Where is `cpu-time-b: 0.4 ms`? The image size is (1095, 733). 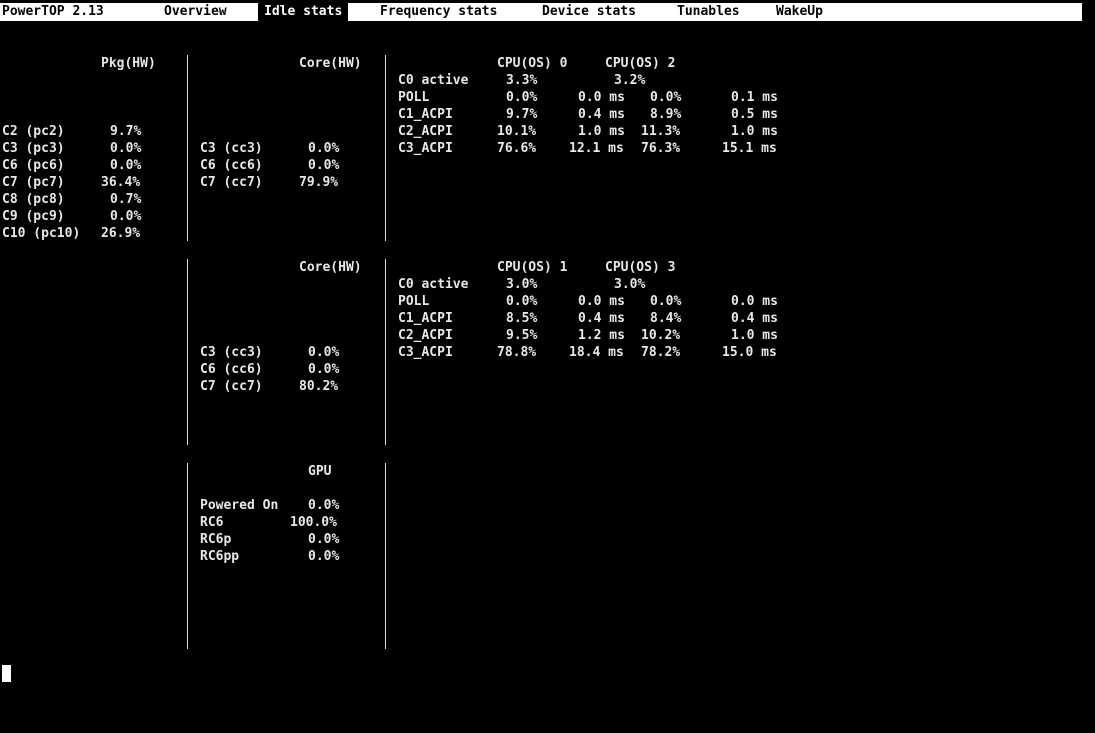
cpu-time-b: 0.4 ms is located at coordinates (754, 318).